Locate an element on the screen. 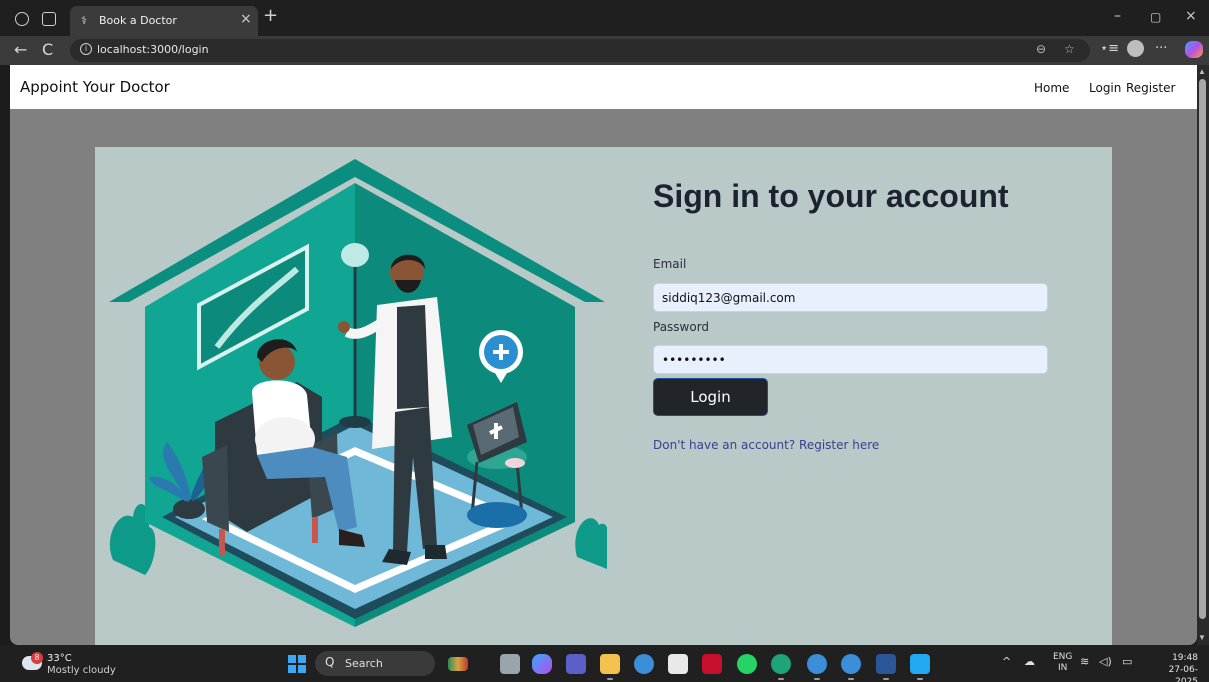  store-icon is located at coordinates (678, 664).